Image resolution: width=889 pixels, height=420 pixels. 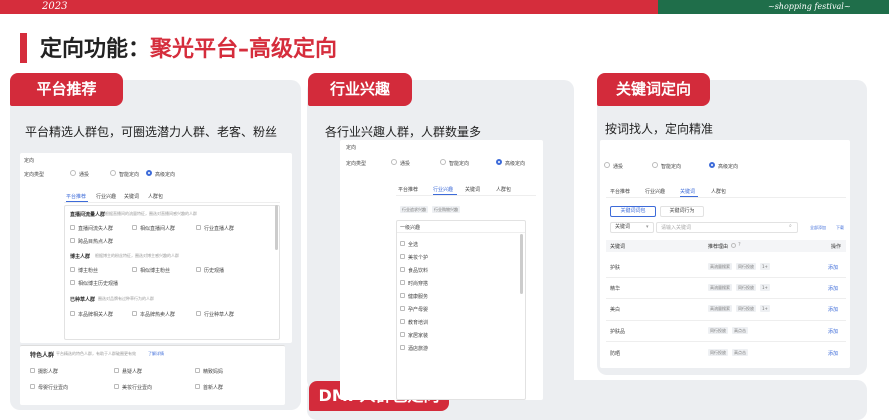 What do you see at coordinates (840, 228) in the screenshot?
I see `download-link: 下载` at bounding box center [840, 228].